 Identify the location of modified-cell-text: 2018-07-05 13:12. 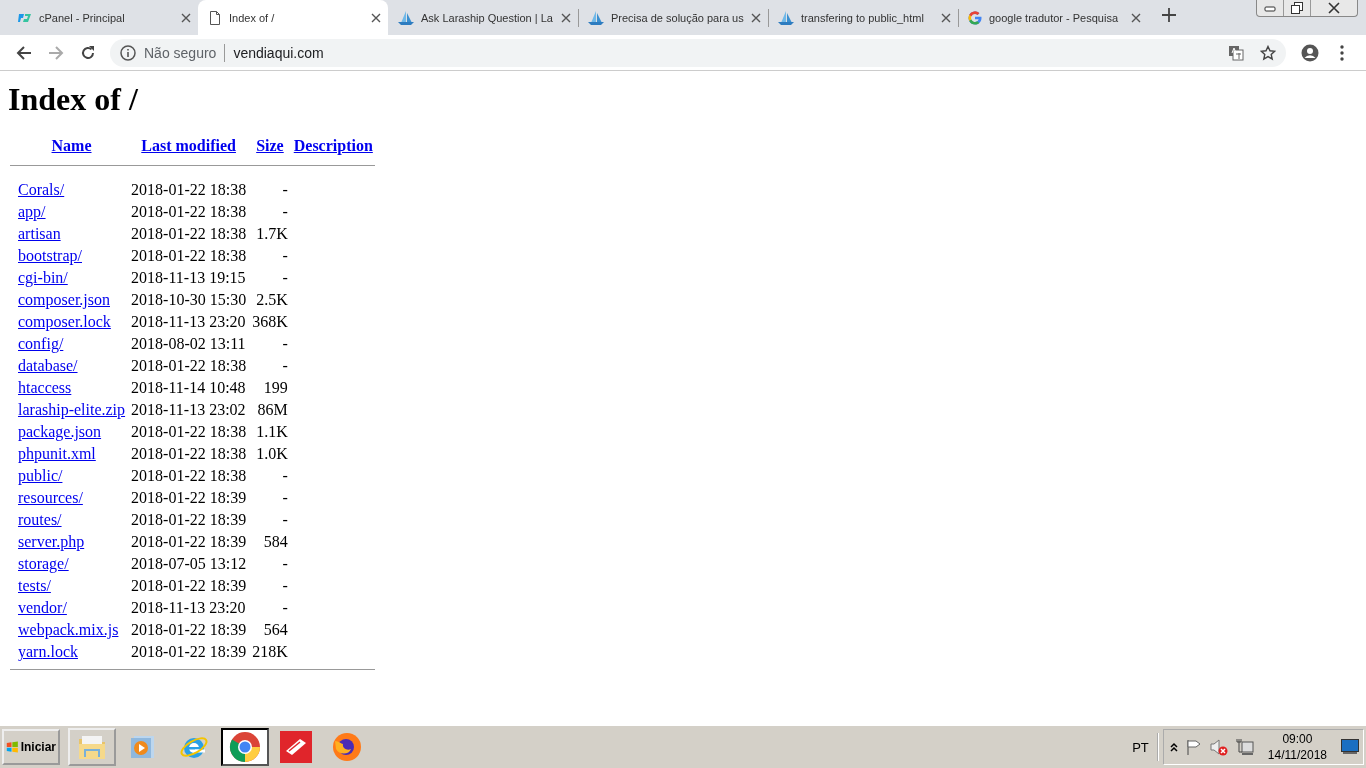
(189, 564).